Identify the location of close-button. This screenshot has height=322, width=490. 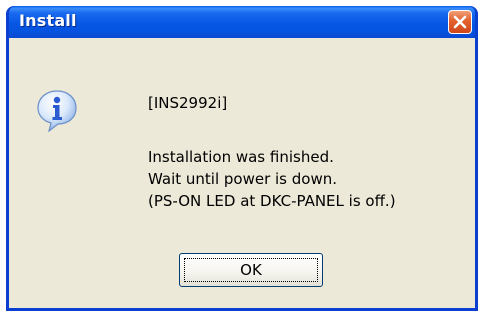
(460, 22).